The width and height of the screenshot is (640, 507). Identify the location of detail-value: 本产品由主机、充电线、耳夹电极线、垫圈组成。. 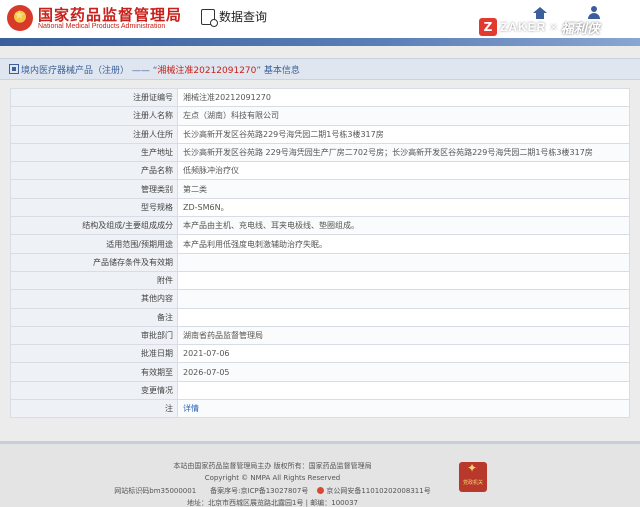
(403, 226).